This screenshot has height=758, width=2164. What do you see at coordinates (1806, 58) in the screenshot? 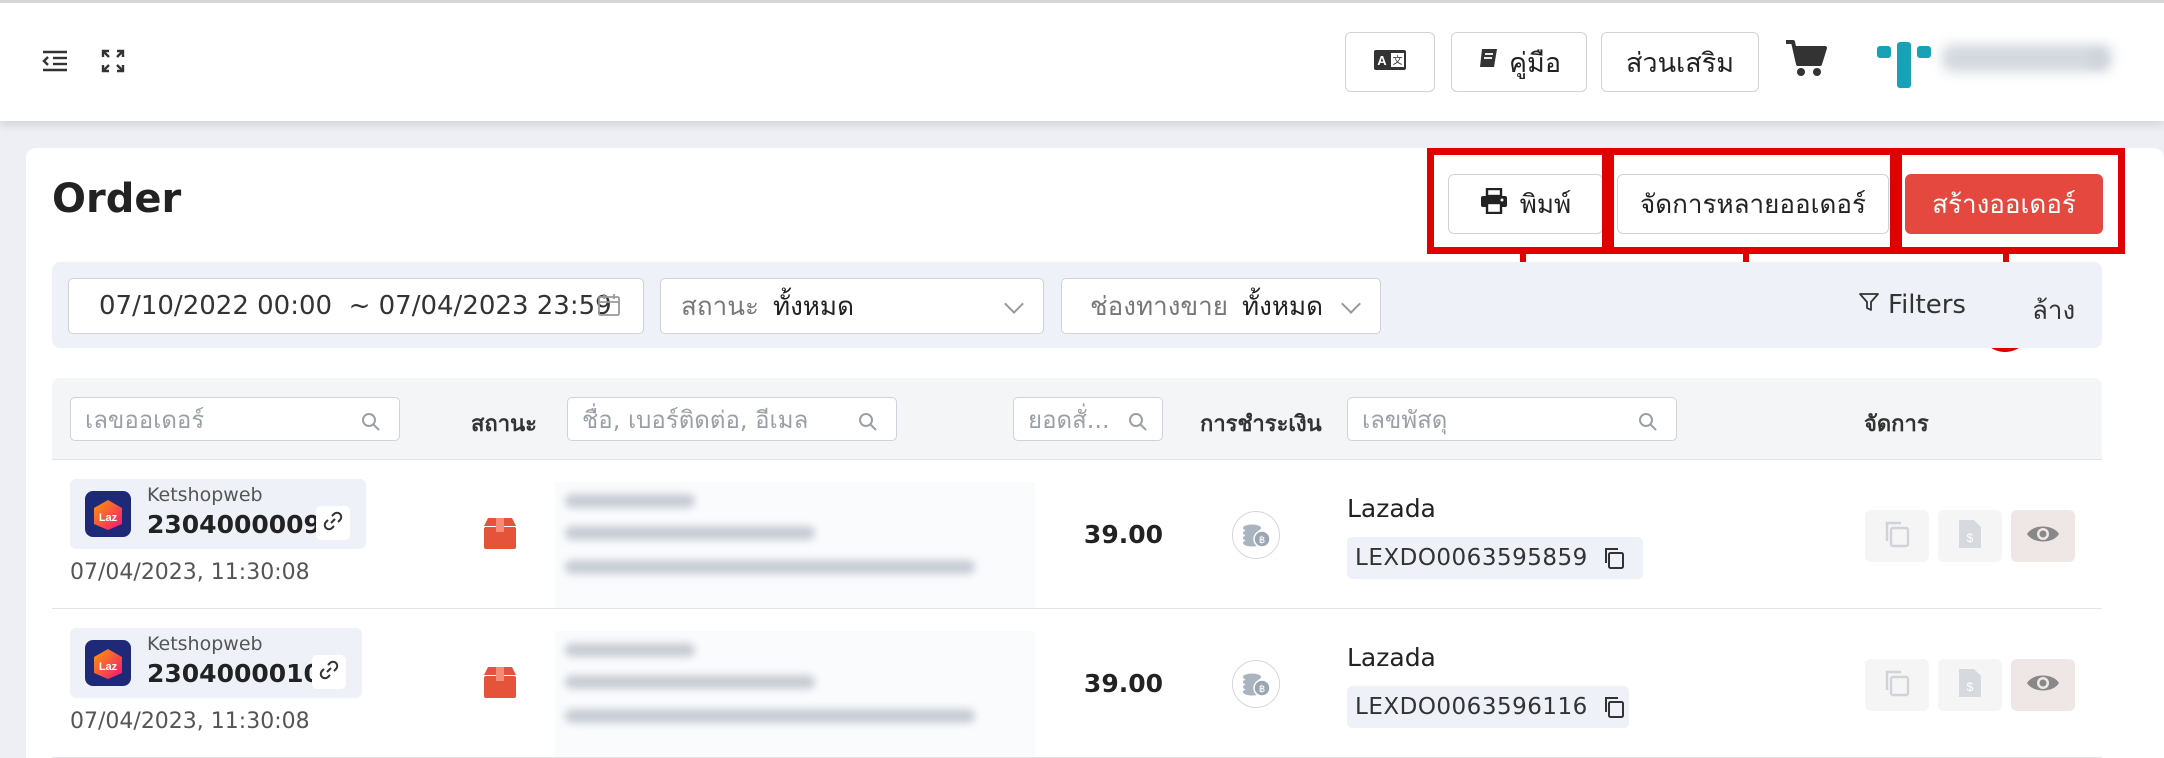
I see `cart-icon` at bounding box center [1806, 58].